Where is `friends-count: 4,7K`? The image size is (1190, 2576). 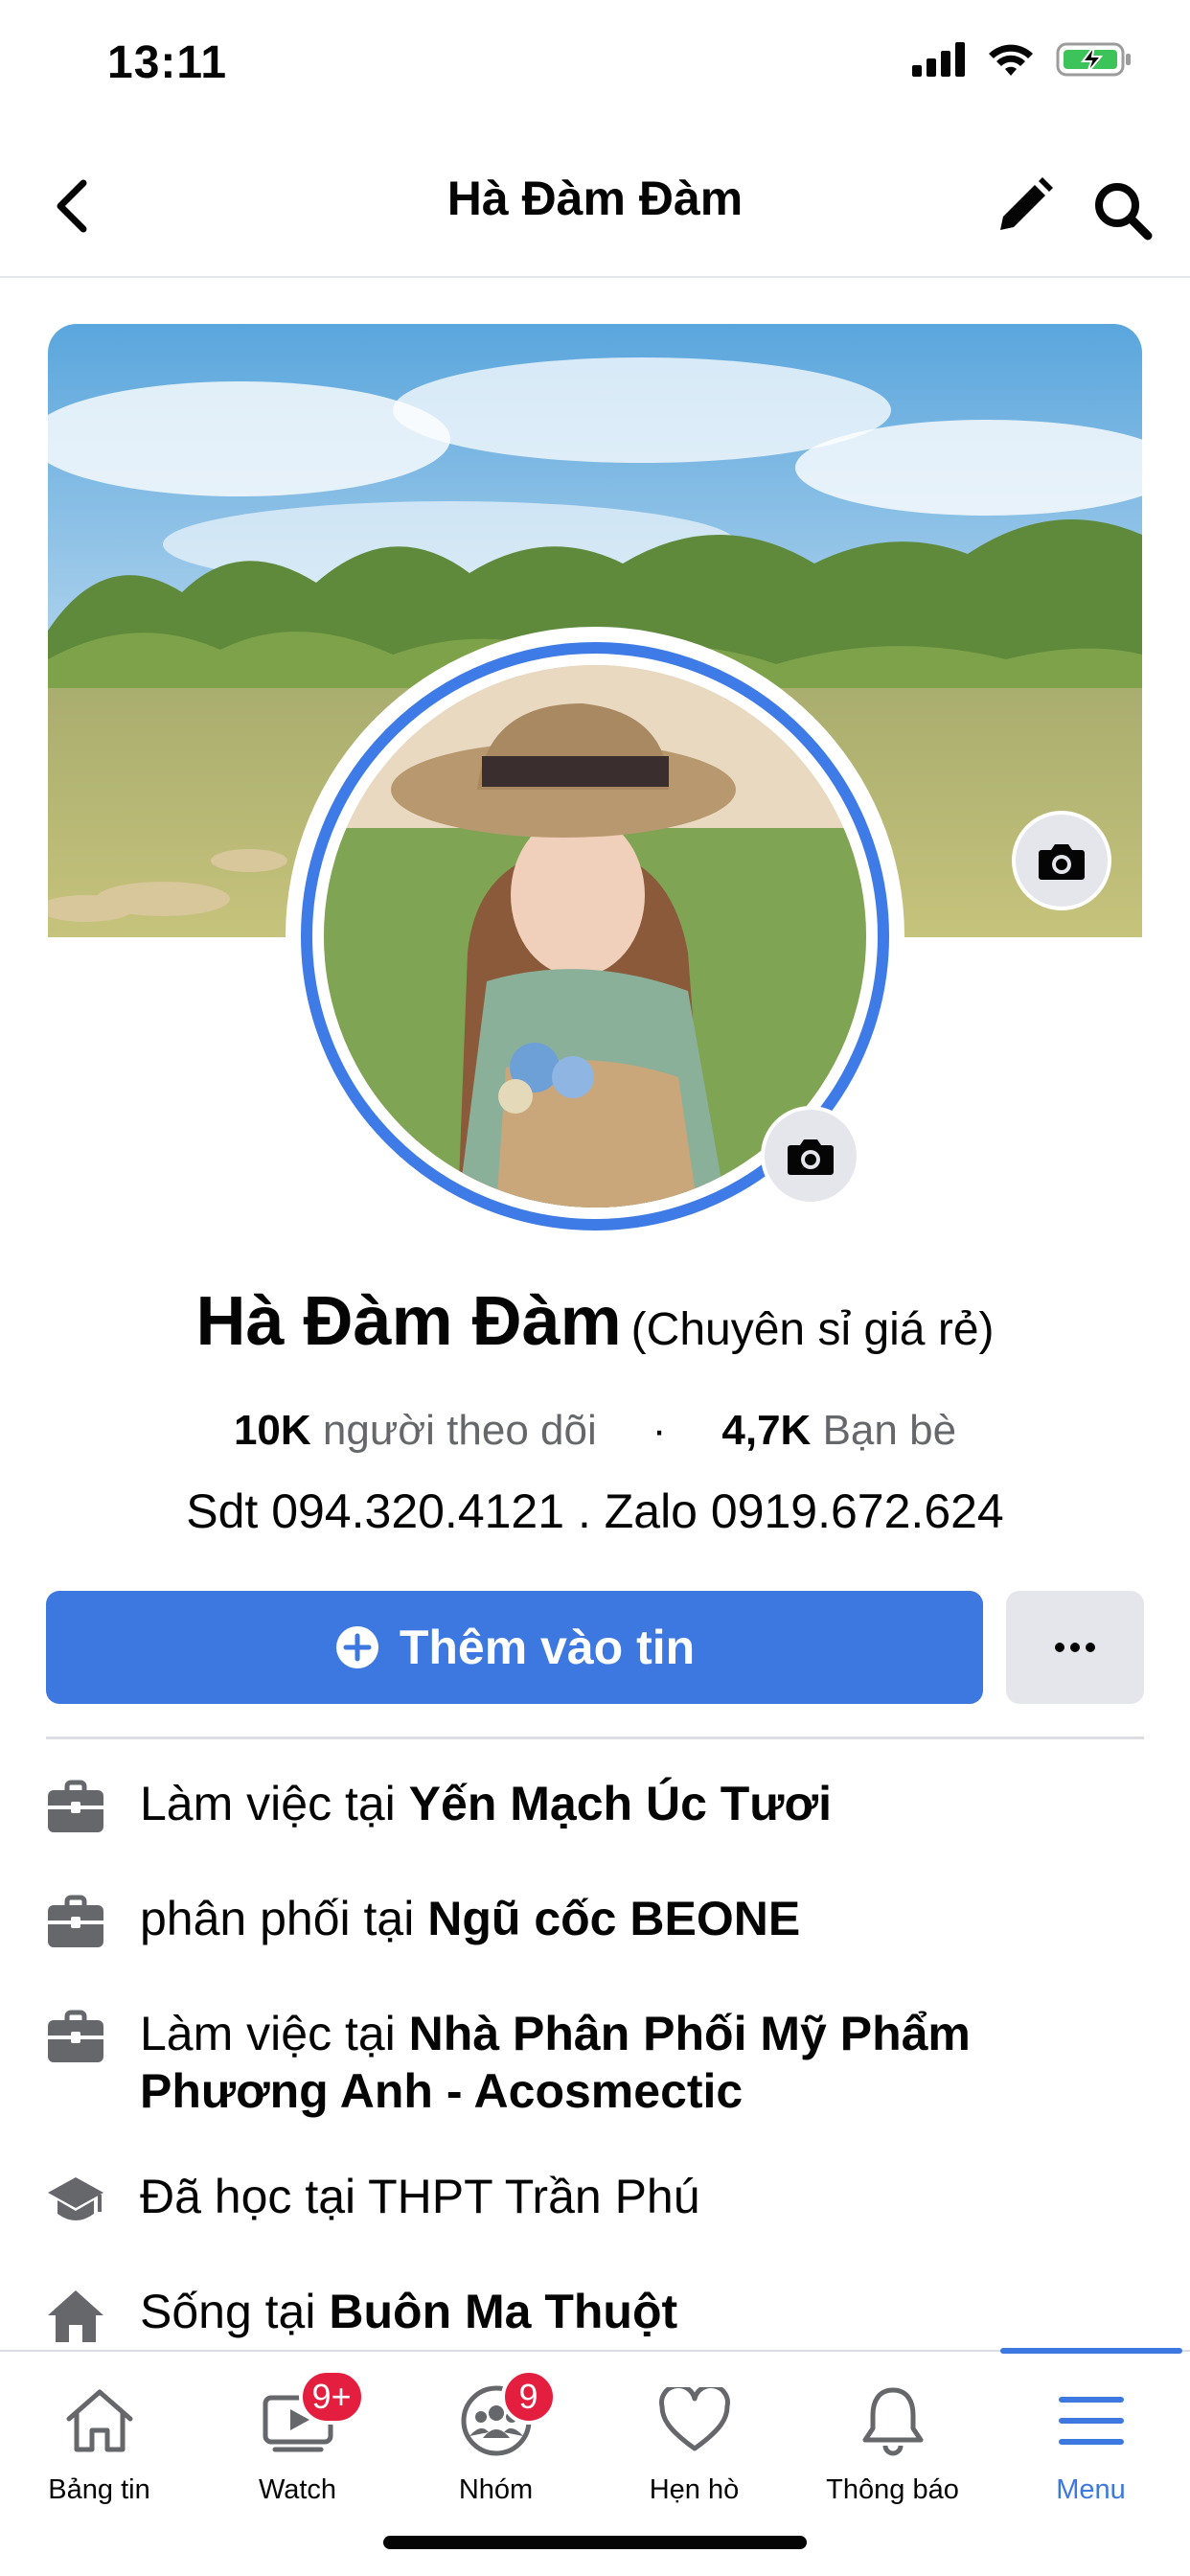
friends-count: 4,7K is located at coordinates (766, 1430).